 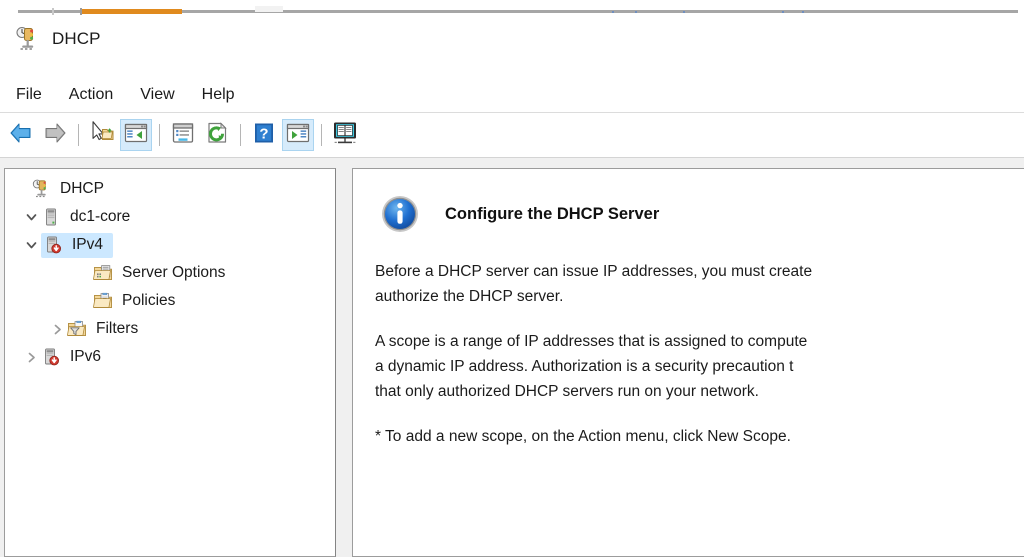 I want to click on filters-icon, so click(x=76, y=329).